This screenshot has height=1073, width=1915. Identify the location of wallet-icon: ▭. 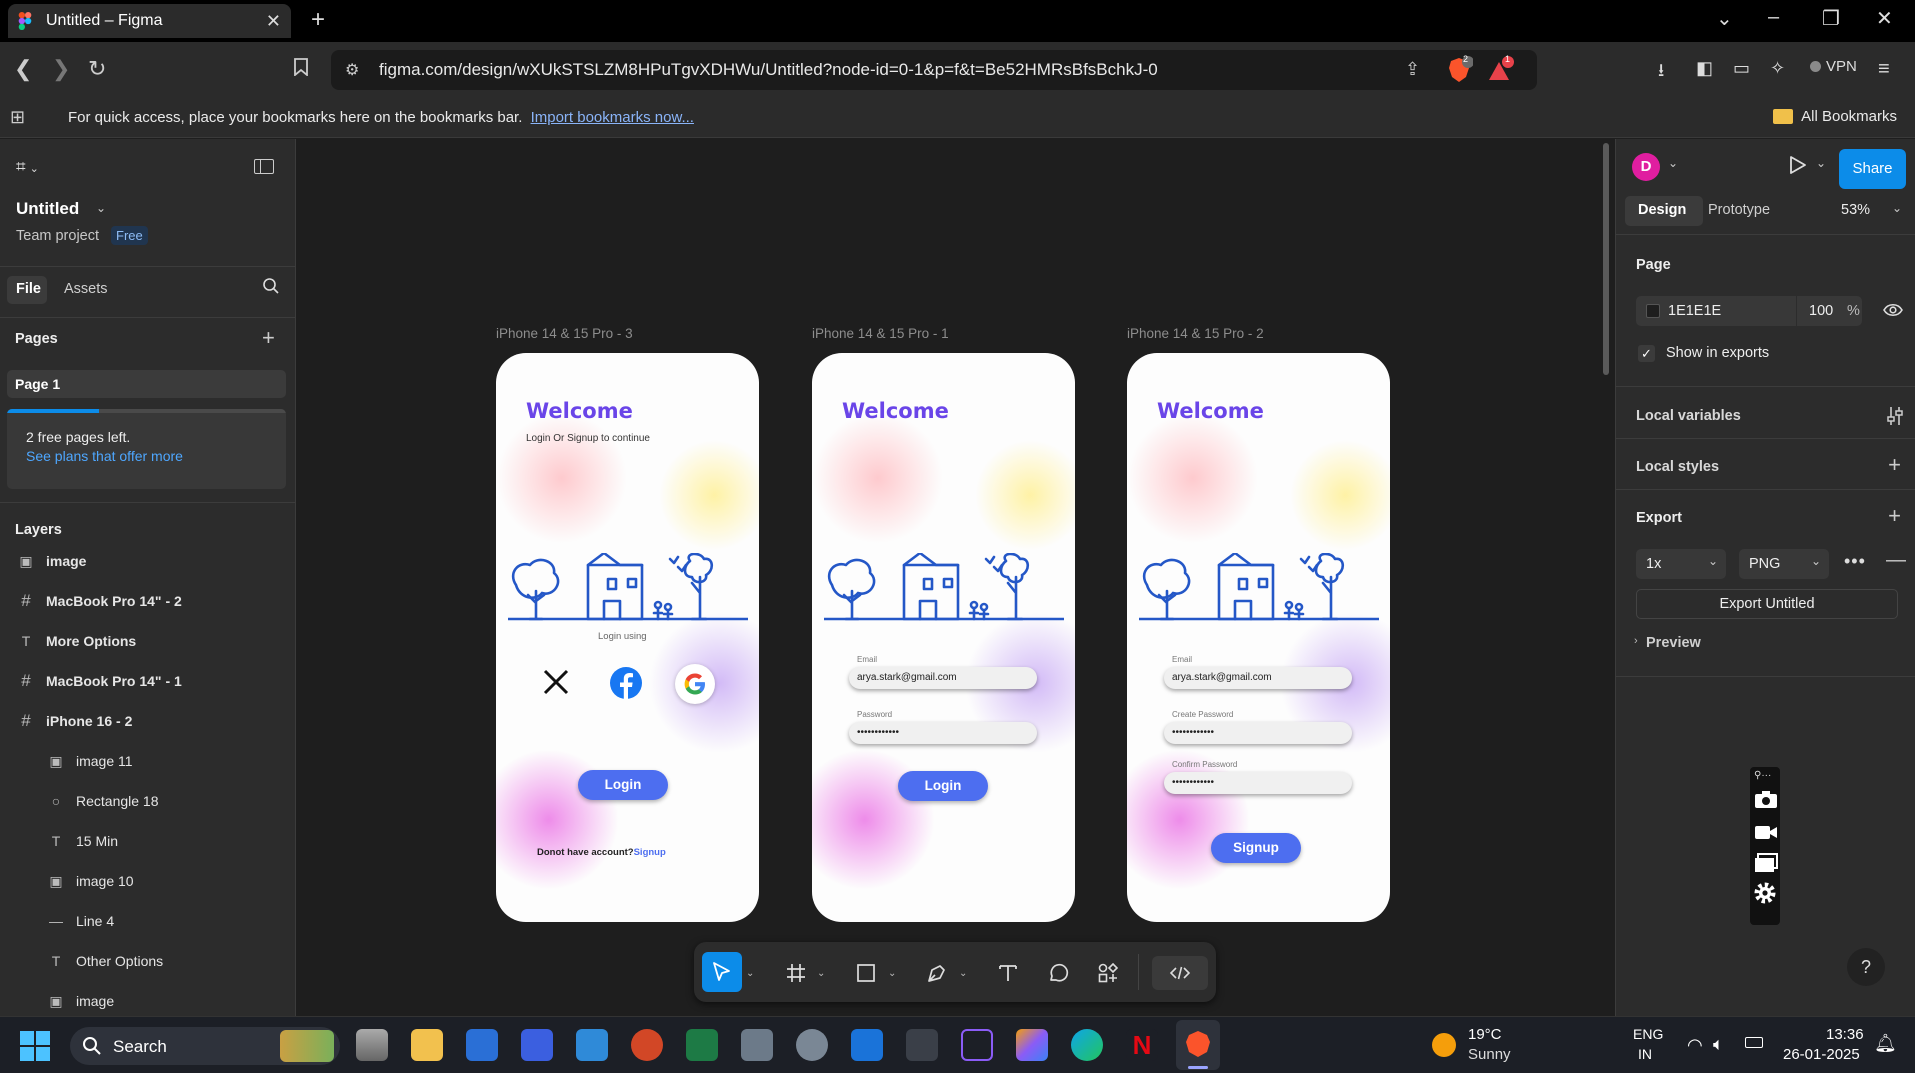
(1741, 68).